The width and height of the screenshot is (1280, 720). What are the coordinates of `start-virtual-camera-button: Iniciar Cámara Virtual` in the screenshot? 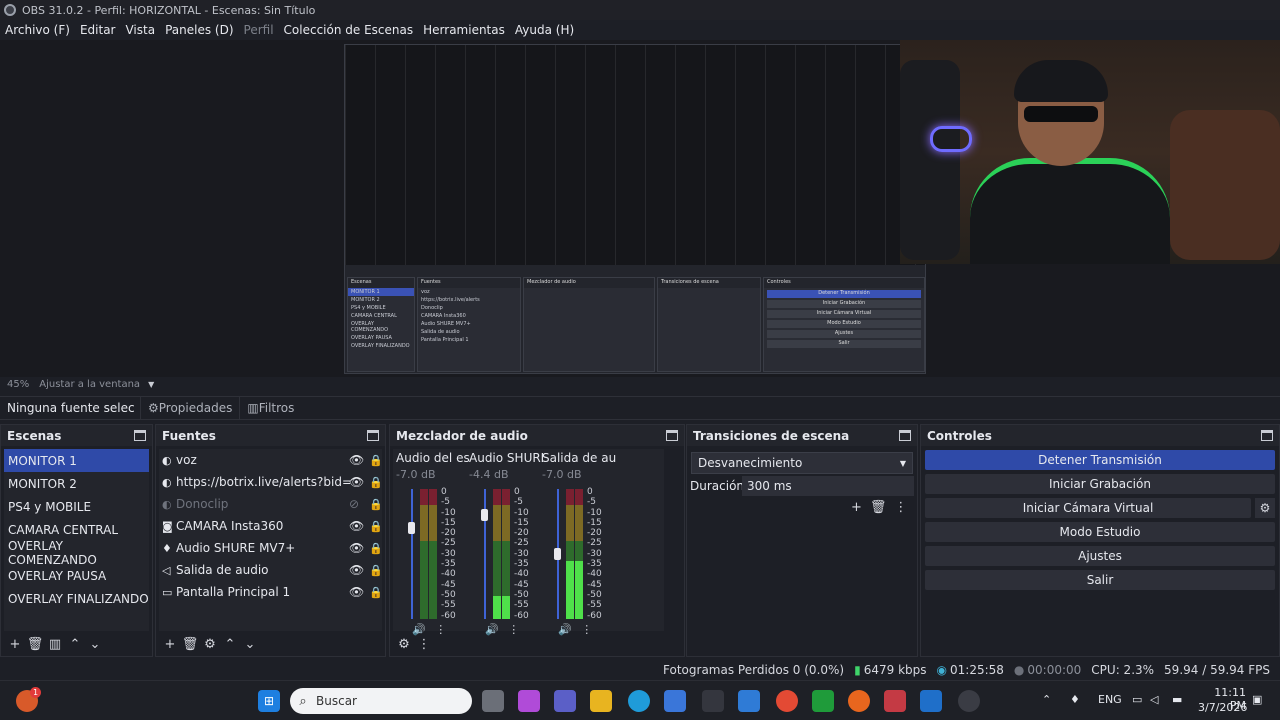 It's located at (1088, 508).